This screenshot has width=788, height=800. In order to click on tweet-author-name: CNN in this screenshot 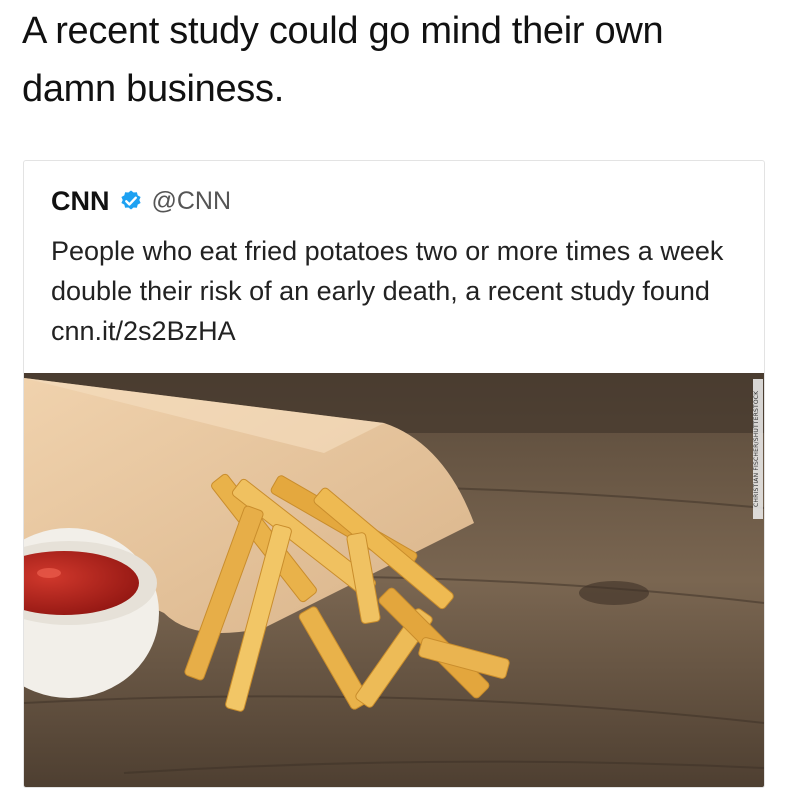, I will do `click(80, 201)`.